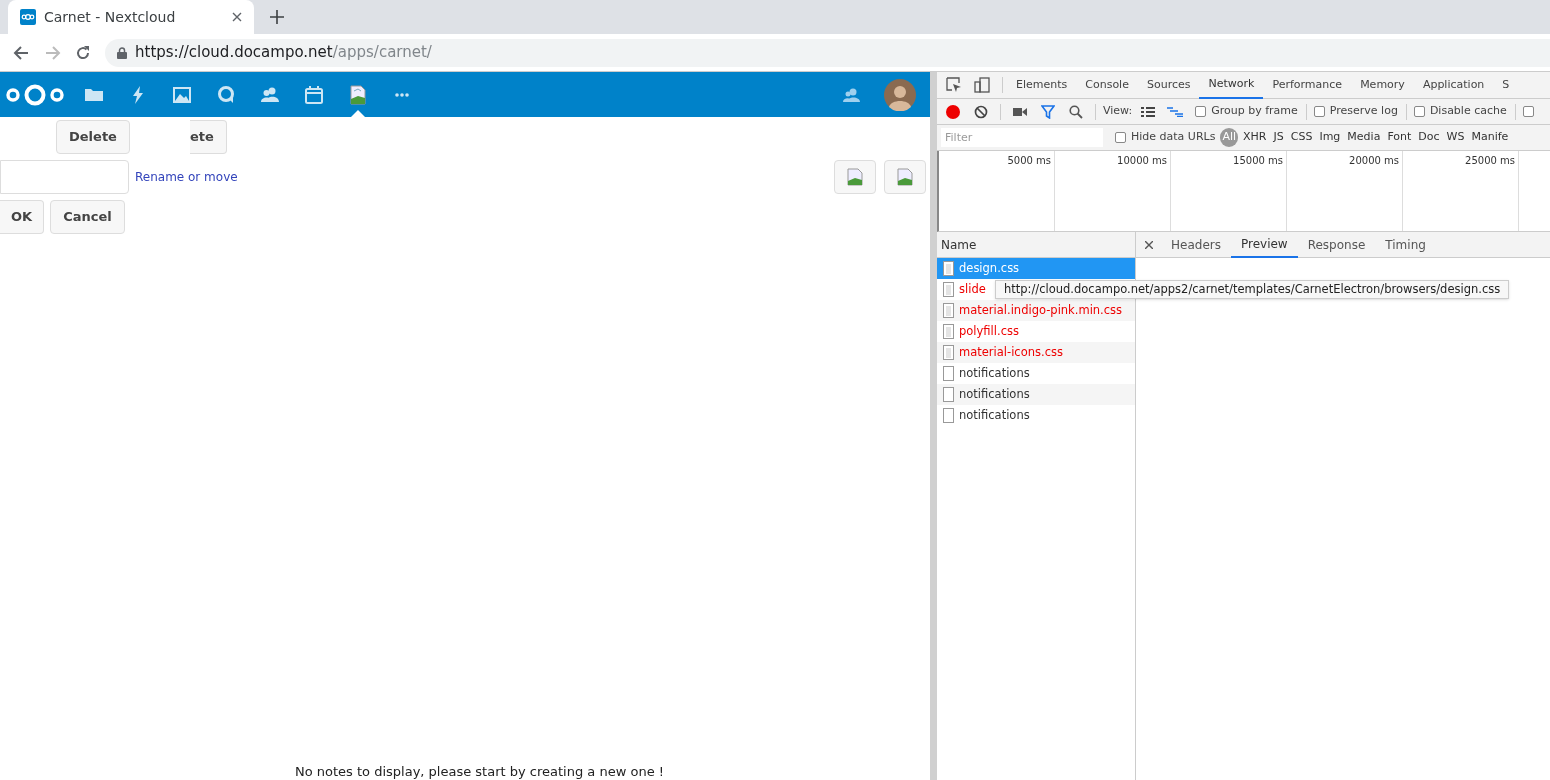  I want to click on input-field, so click(64, 177).